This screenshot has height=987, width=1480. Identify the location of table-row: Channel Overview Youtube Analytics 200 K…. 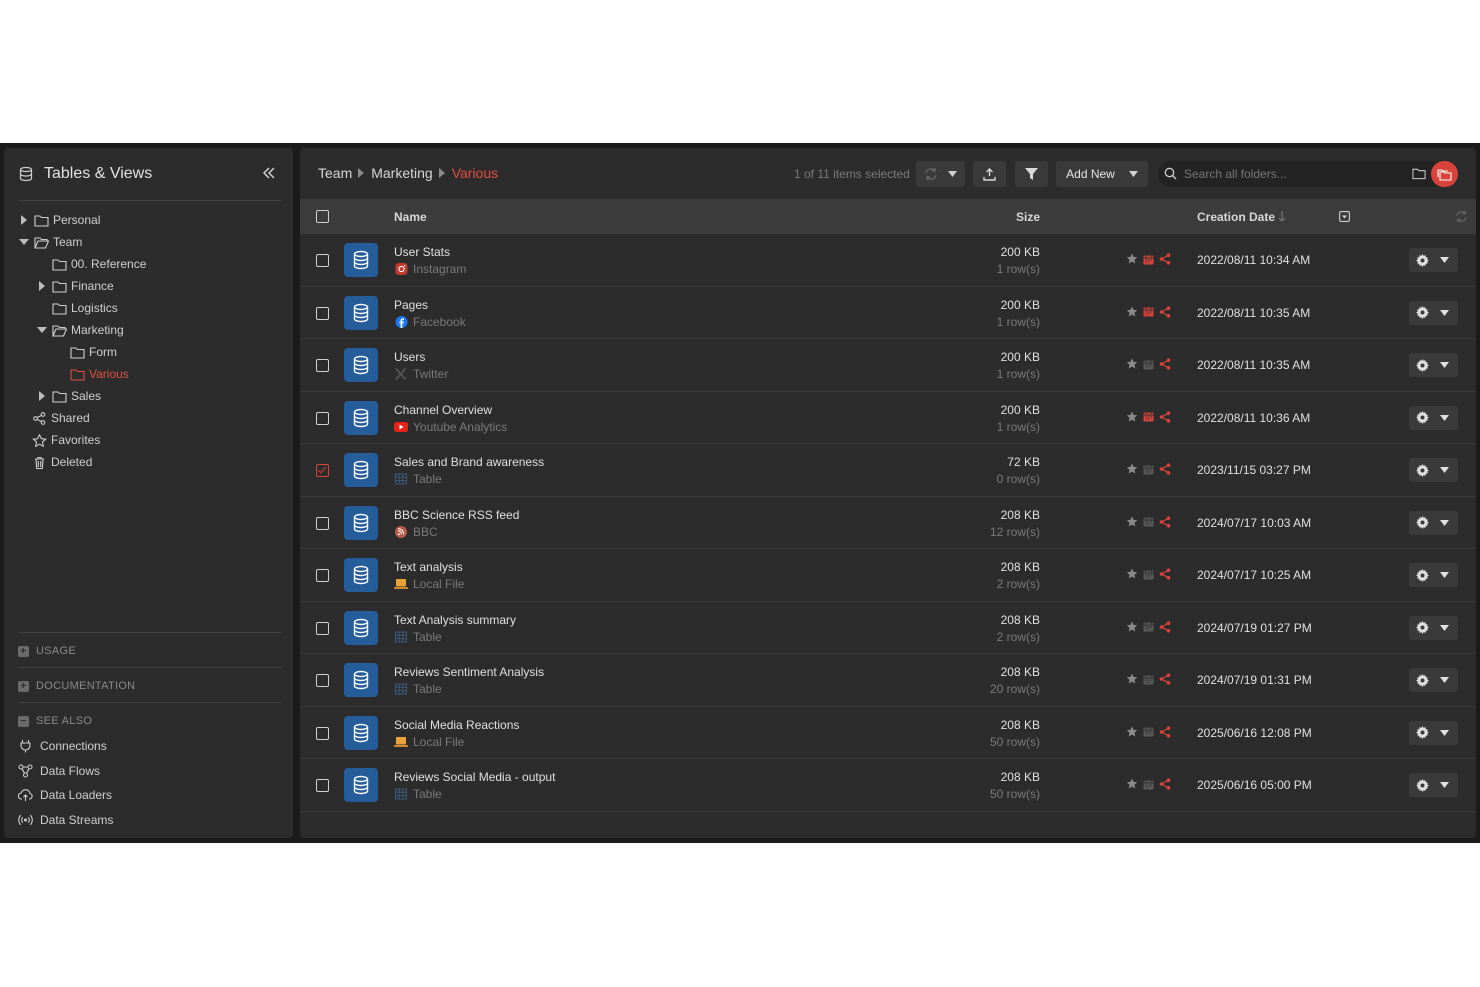
(888, 418).